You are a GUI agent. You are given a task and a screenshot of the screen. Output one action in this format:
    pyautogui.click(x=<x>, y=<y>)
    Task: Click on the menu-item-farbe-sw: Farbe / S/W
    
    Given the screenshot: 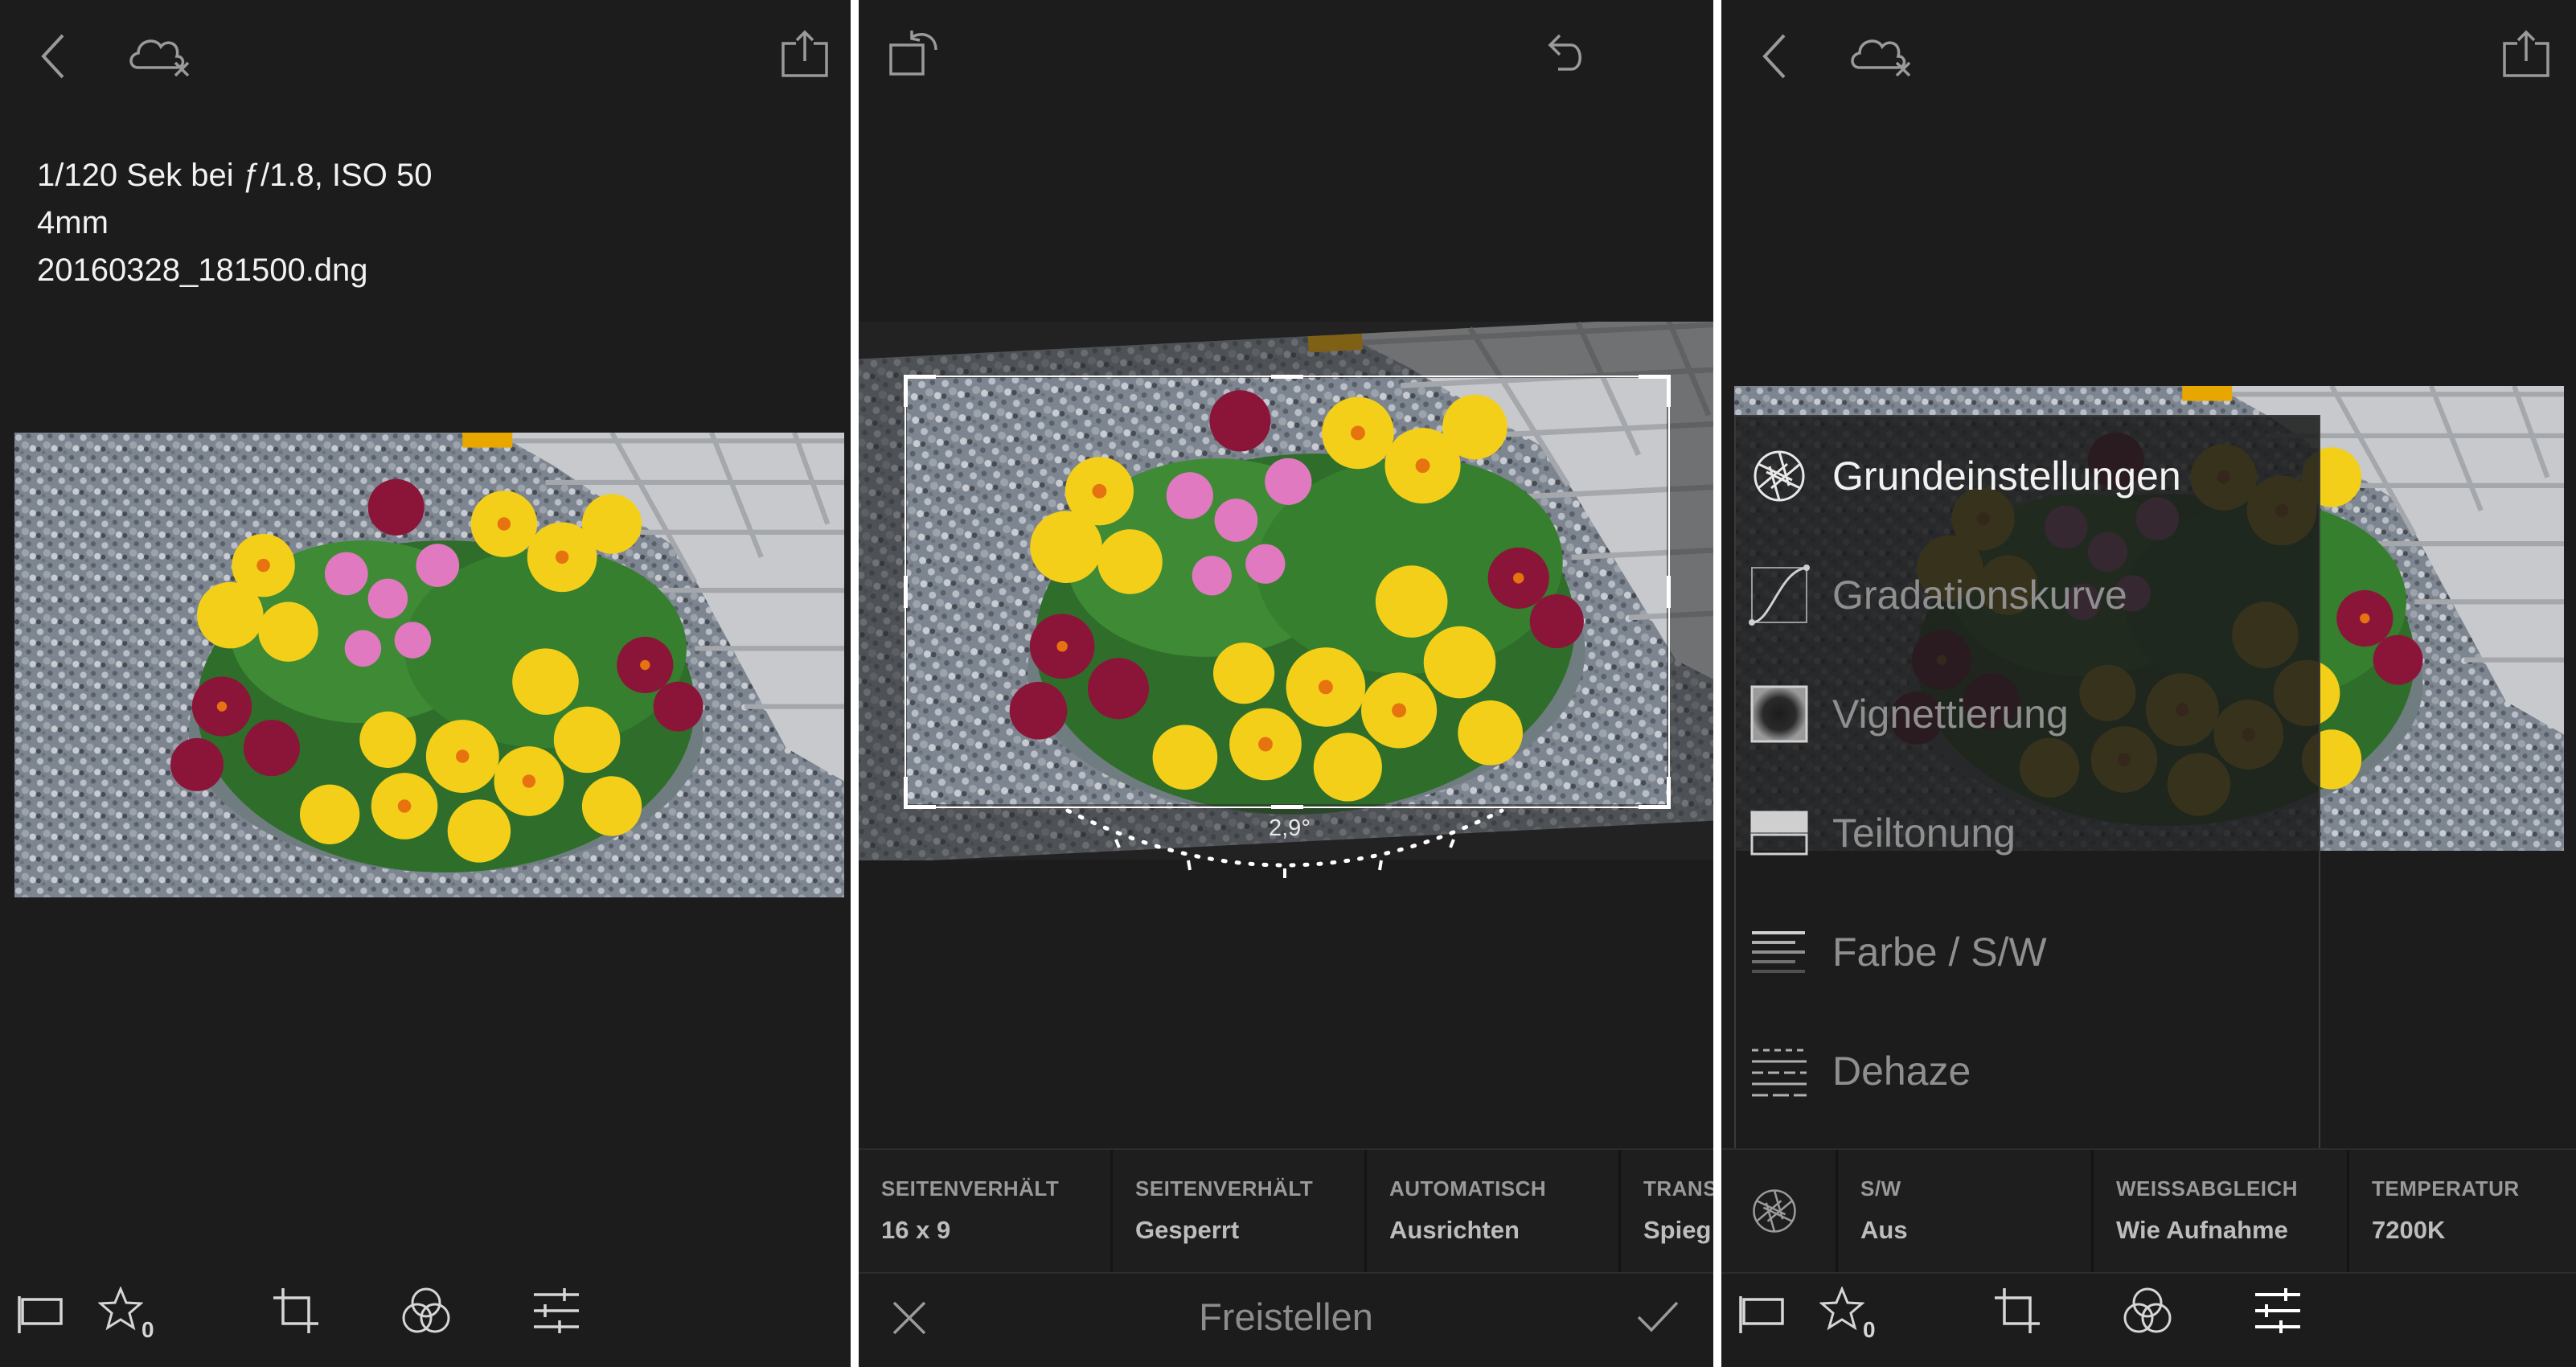 What is the action you would take?
    pyautogui.click(x=2028, y=952)
    